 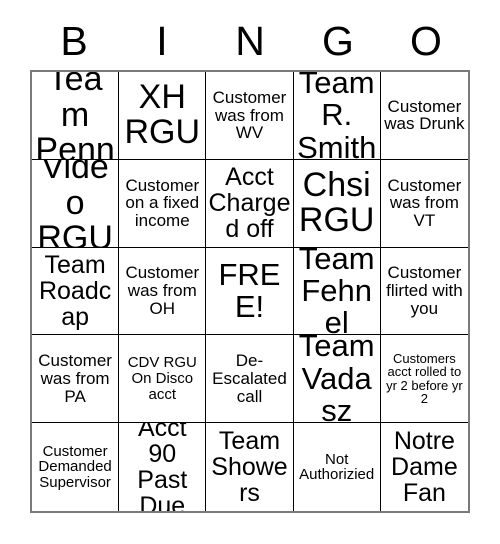 I want to click on bingo-cell-label: Video RGU, so click(x=75, y=203).